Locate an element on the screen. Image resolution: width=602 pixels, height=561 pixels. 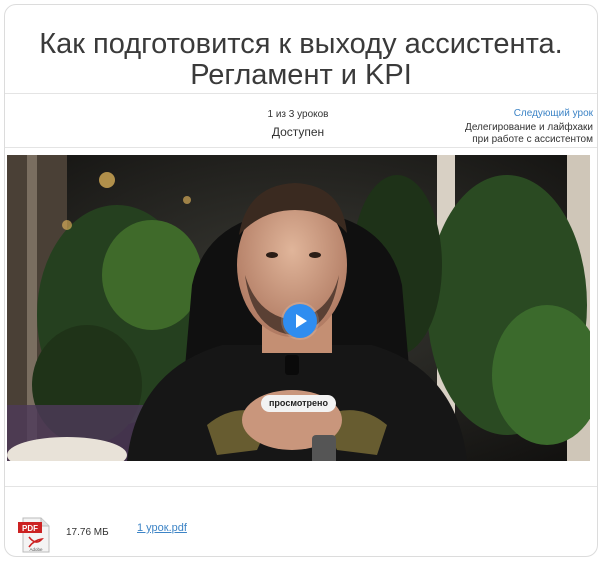
file-size: 17.76 МБ is located at coordinates (87, 532).